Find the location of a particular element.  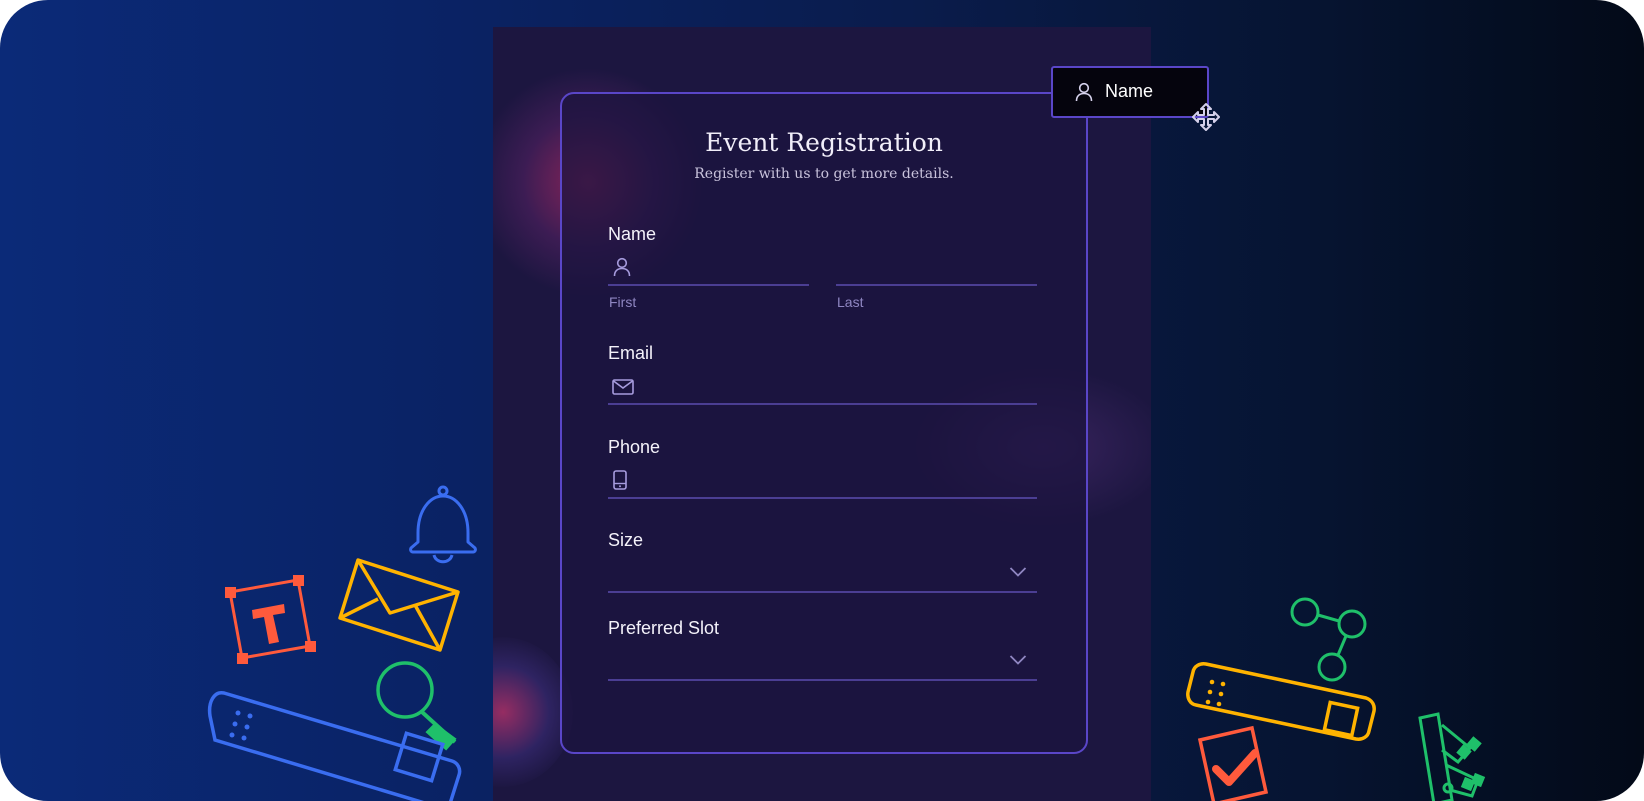

preferred-slot-underline is located at coordinates (822, 680).